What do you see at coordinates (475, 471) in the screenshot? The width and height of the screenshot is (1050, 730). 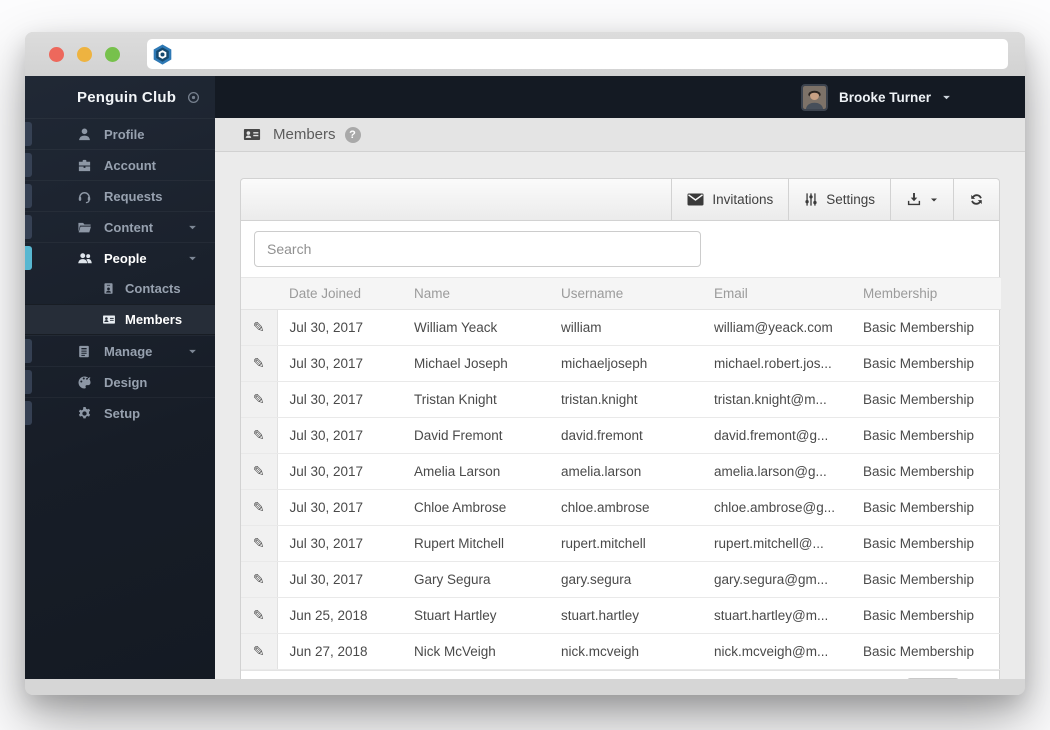 I see `cell-name: Amelia Larson` at bounding box center [475, 471].